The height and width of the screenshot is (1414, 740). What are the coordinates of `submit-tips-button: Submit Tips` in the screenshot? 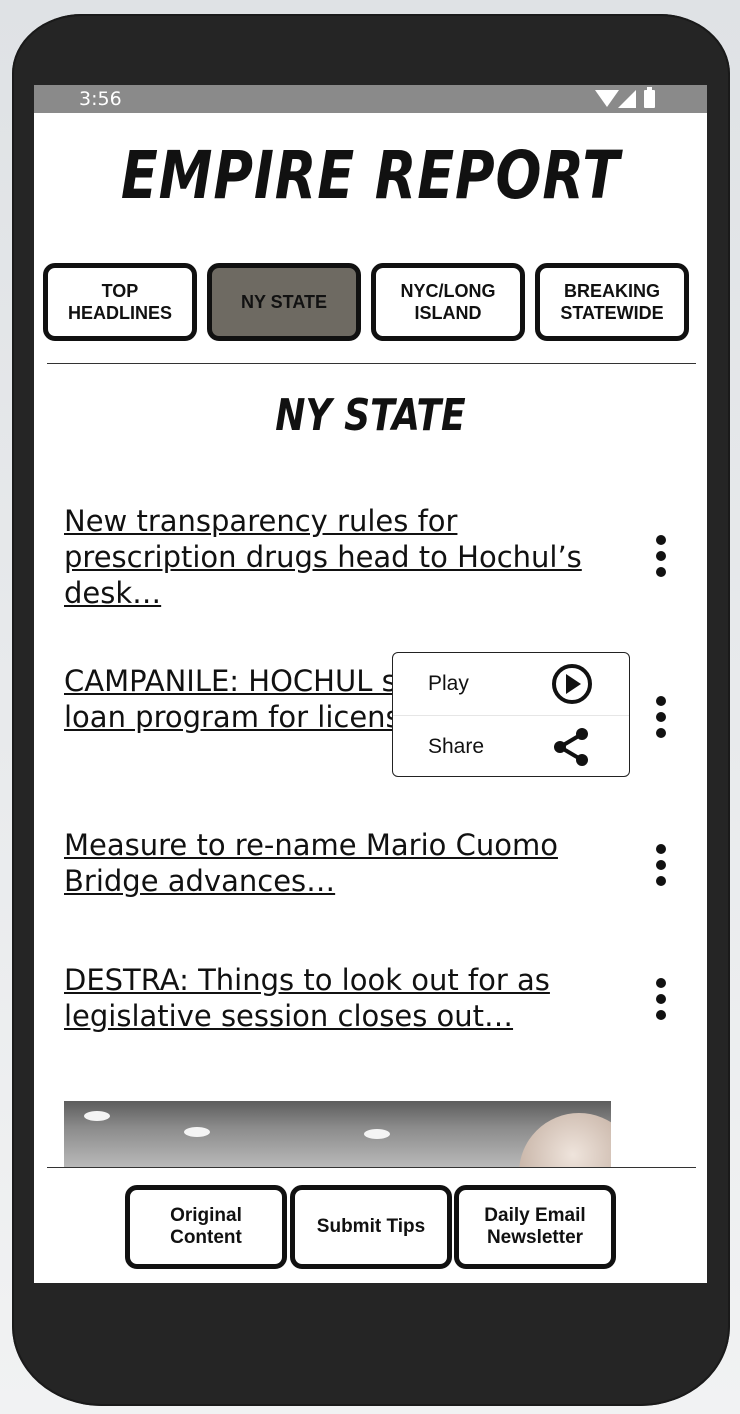 It's located at (371, 1227).